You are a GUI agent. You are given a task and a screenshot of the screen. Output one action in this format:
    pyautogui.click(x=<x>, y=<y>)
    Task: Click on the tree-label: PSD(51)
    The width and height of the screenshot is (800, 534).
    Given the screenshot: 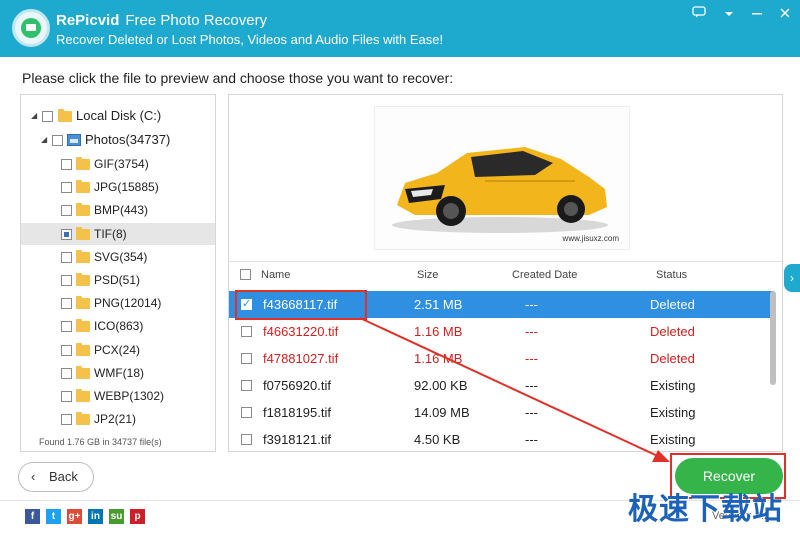 What is the action you would take?
    pyautogui.click(x=117, y=280)
    